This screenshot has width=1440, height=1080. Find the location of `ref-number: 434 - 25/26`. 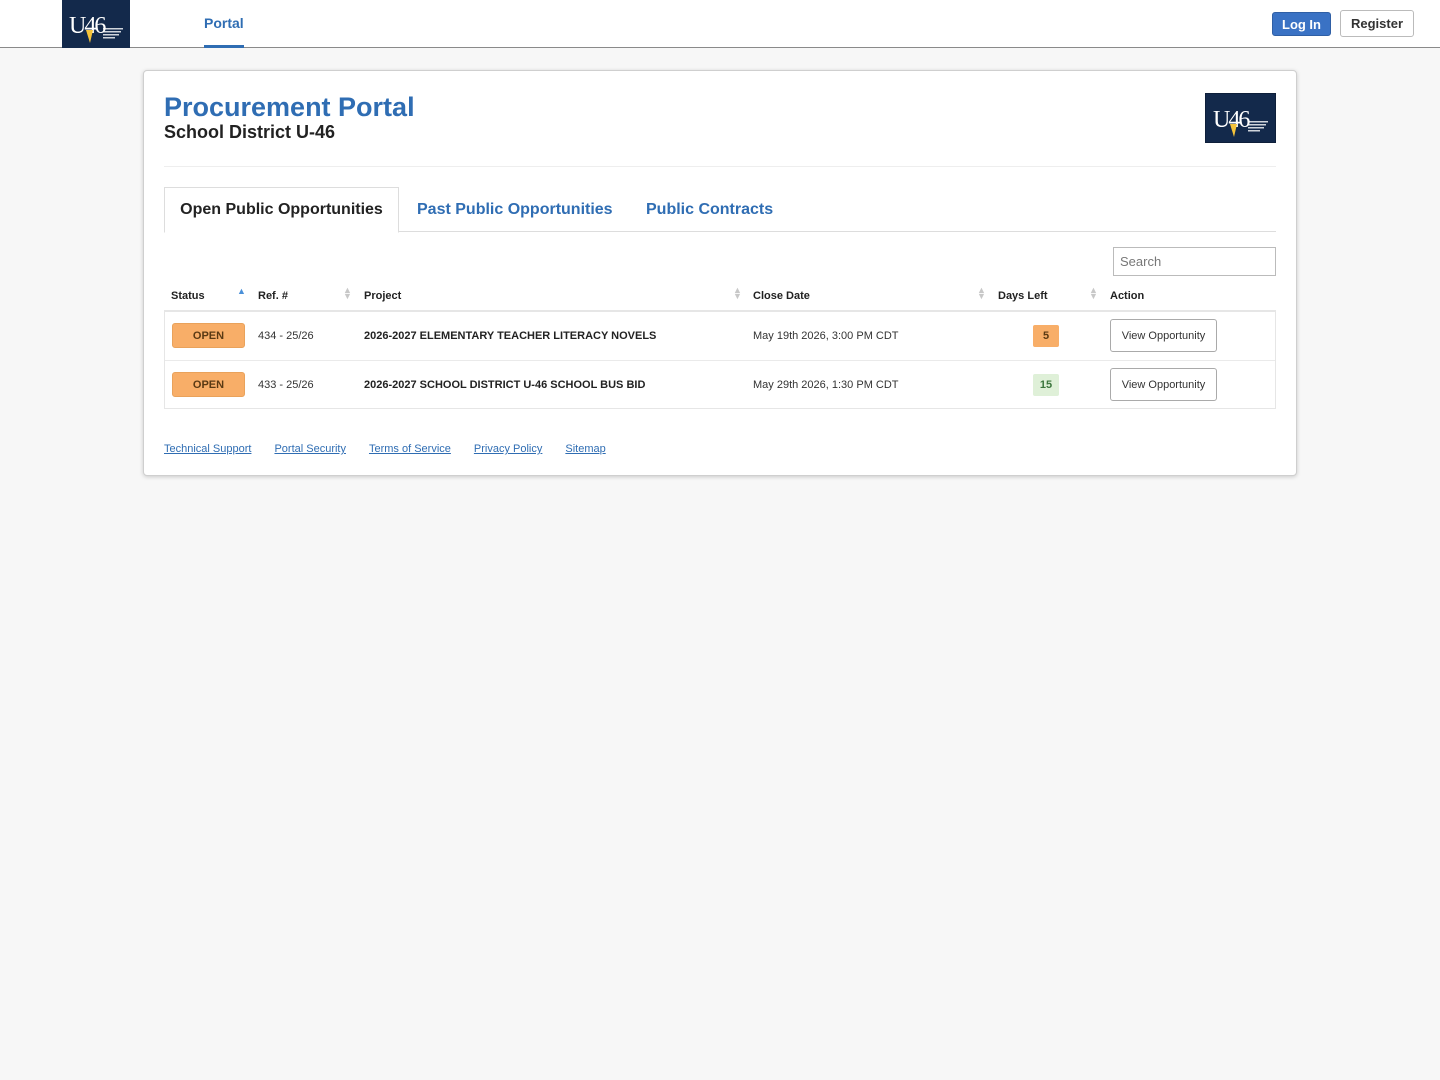

ref-number: 434 - 25/26 is located at coordinates (286, 335).